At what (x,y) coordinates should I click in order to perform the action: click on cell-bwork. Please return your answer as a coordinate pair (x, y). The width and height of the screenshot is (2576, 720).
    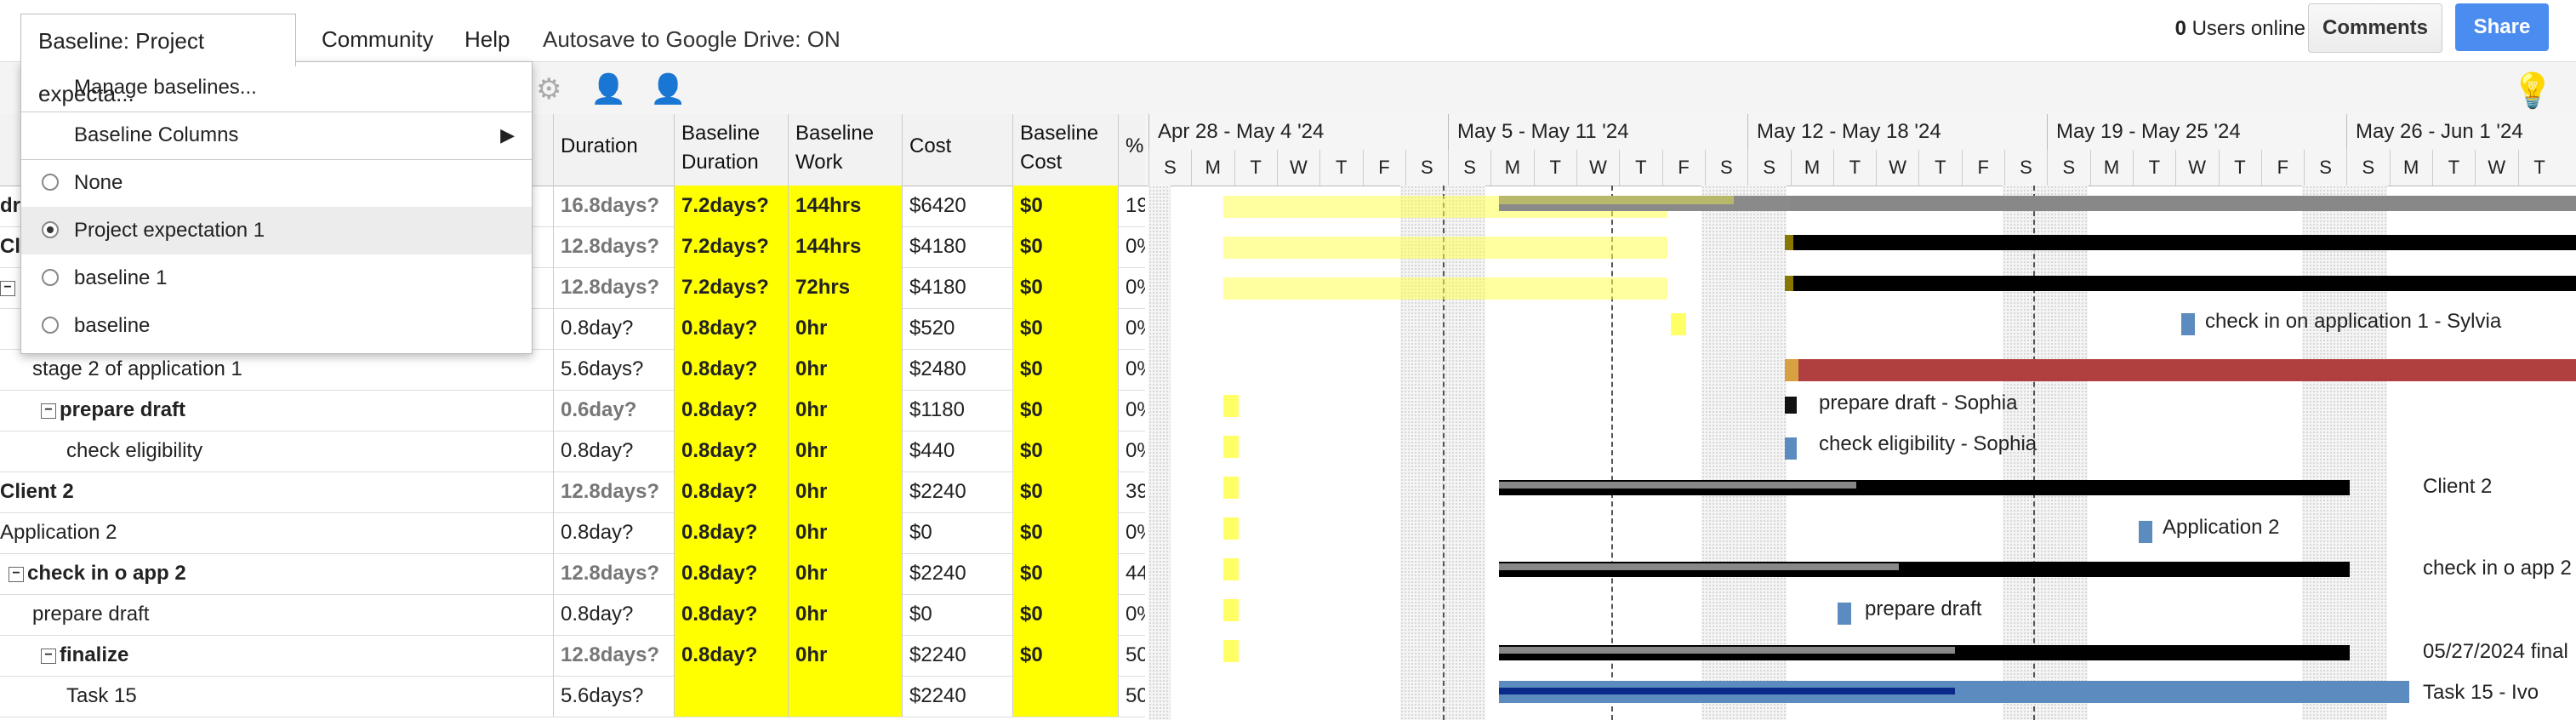
    Looking at the image, I should click on (845, 696).